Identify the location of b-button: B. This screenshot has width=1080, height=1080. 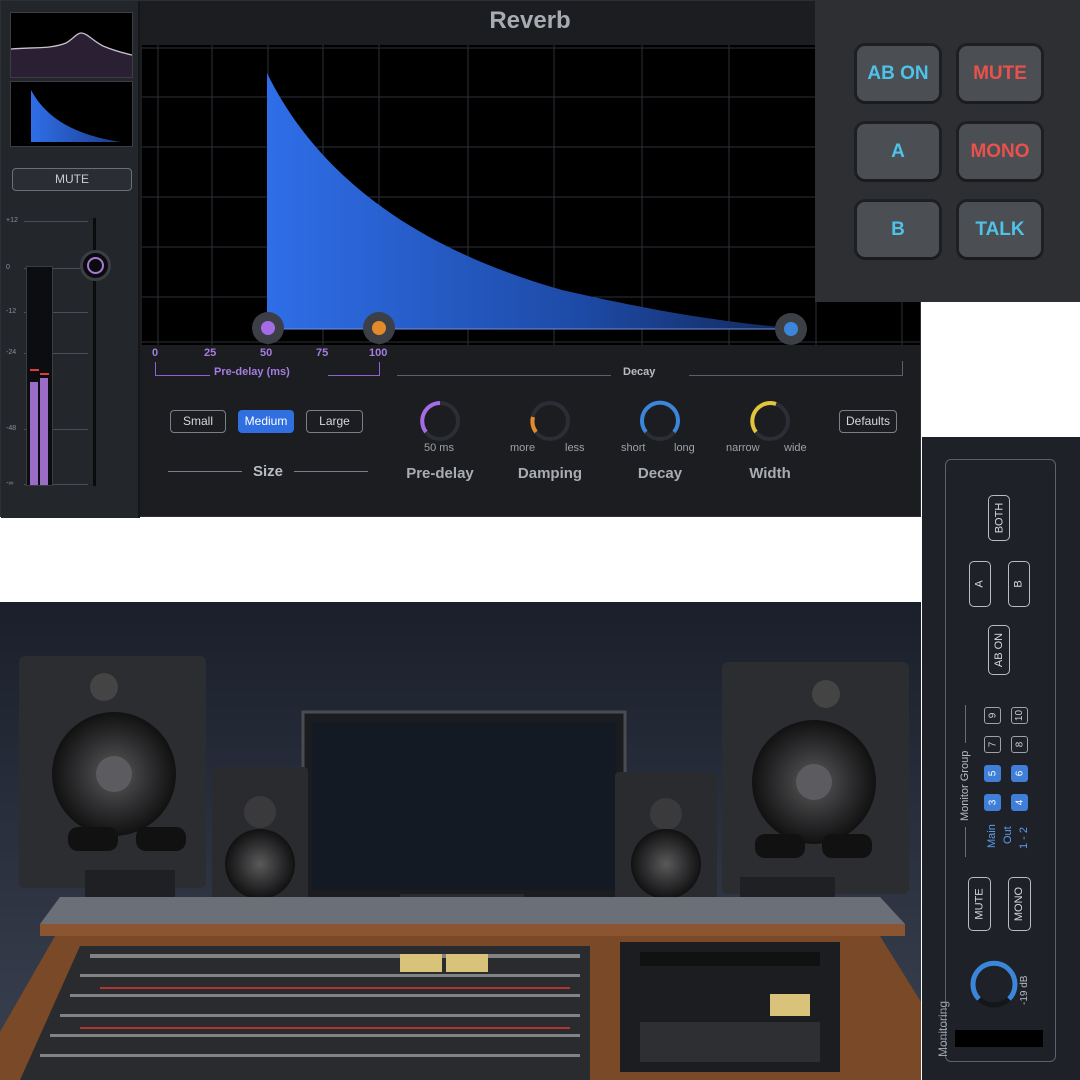
(1019, 584).